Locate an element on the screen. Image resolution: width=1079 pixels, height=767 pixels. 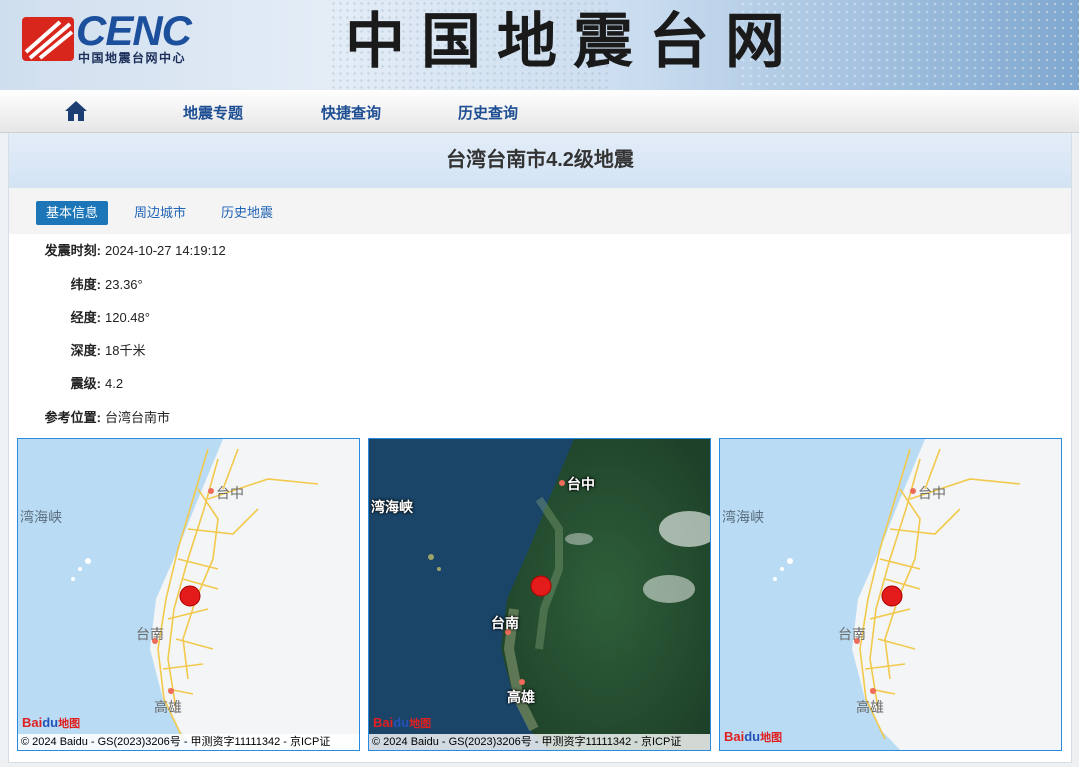
nav-item-quick-query: 快捷查询 is located at coordinates (351, 112).